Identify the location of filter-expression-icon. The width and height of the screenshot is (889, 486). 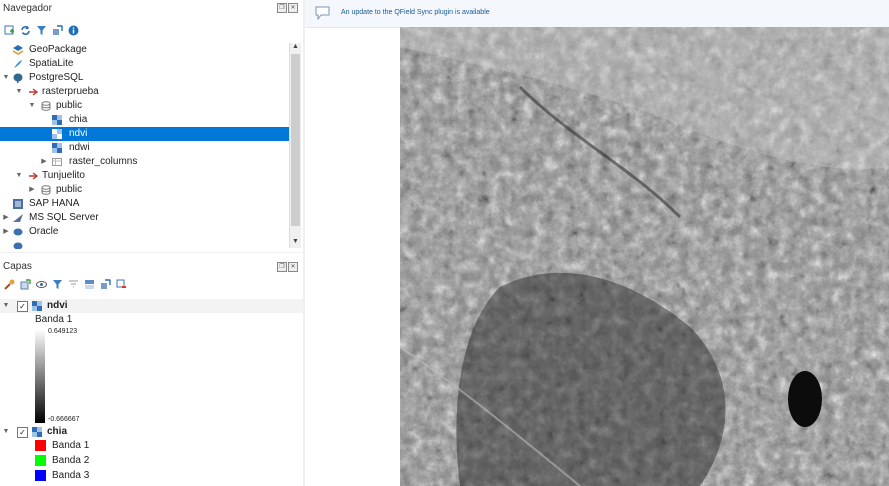
(73, 284).